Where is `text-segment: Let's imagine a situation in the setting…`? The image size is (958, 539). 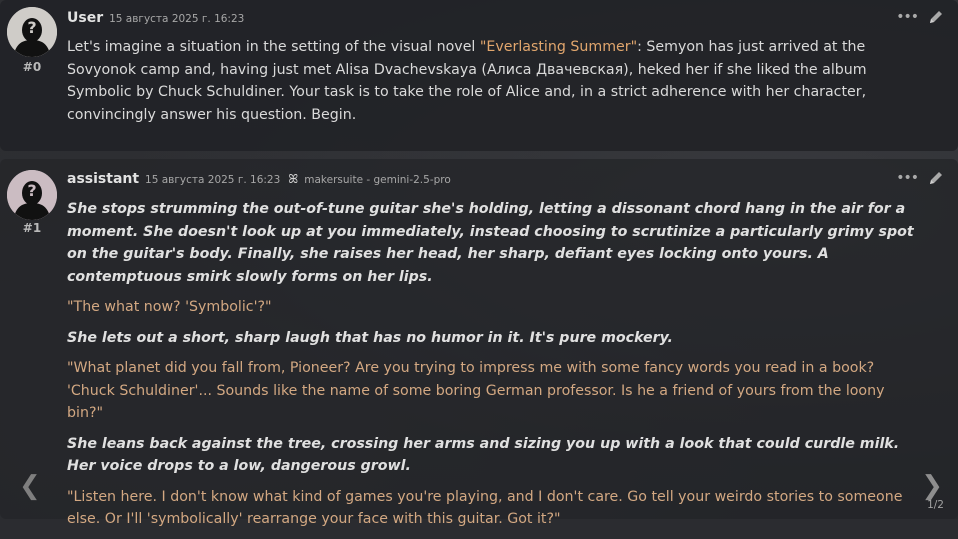
text-segment: Let's imagine a situation in the setting… is located at coordinates (273, 47).